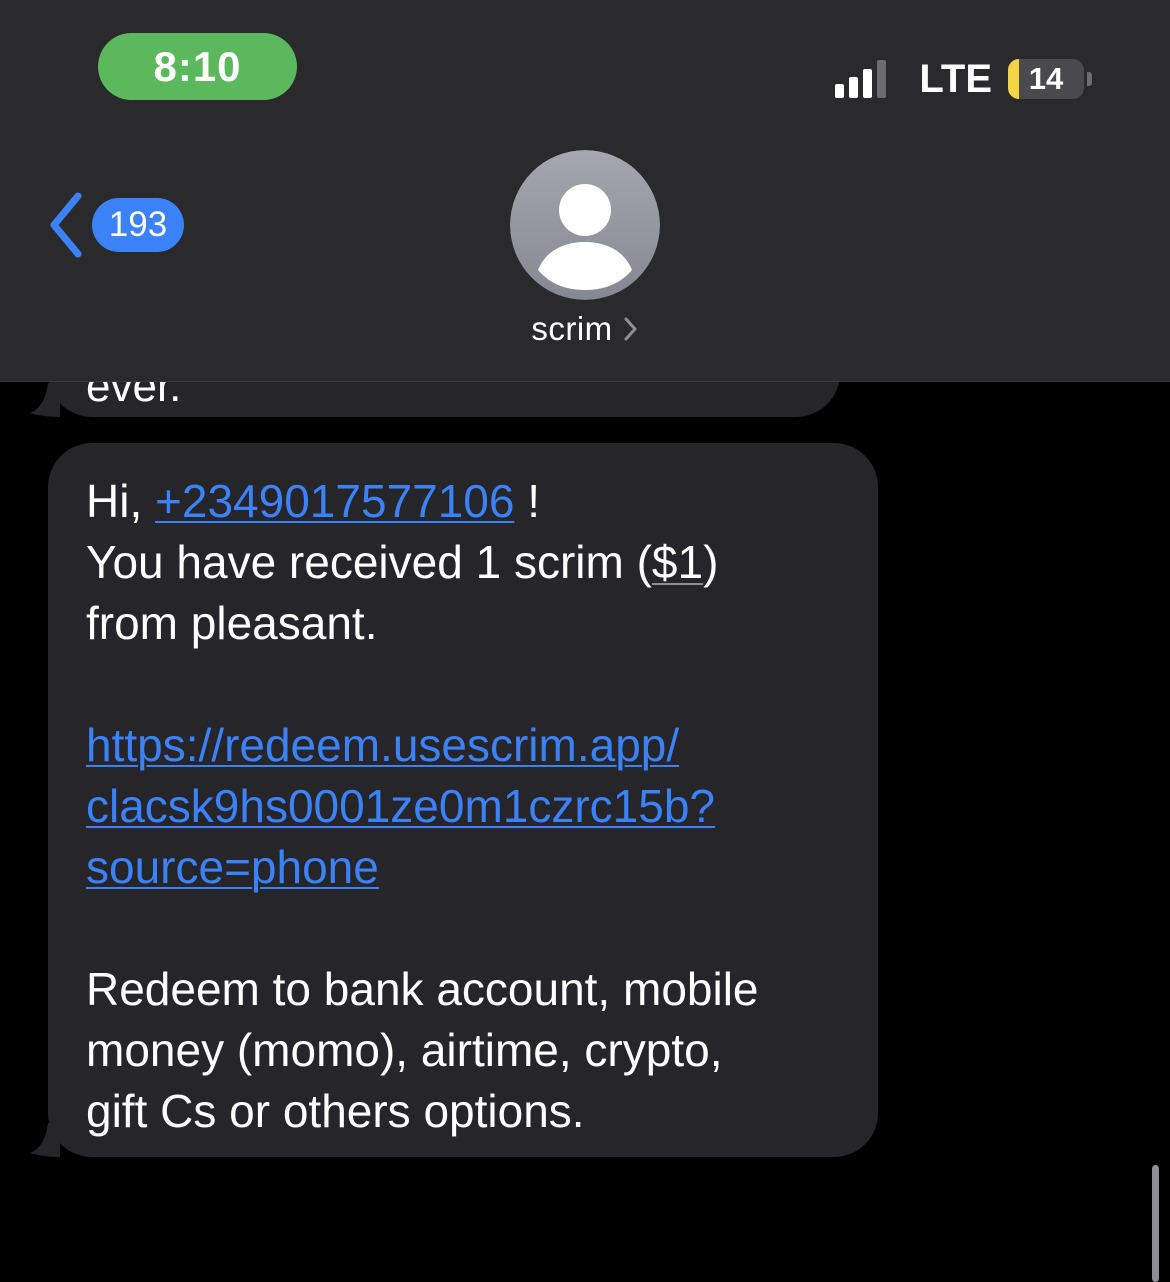 The height and width of the screenshot is (1282, 1170). What do you see at coordinates (404, 1050) in the screenshot?
I see `body-line: money (momo), airtime, crypto,` at bounding box center [404, 1050].